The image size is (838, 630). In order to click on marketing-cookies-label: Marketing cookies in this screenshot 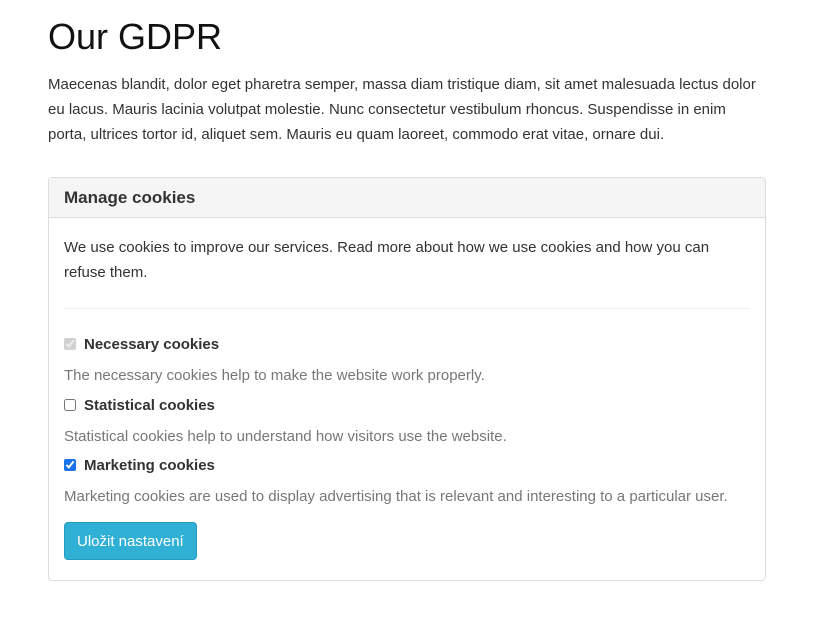, I will do `click(149, 466)`.